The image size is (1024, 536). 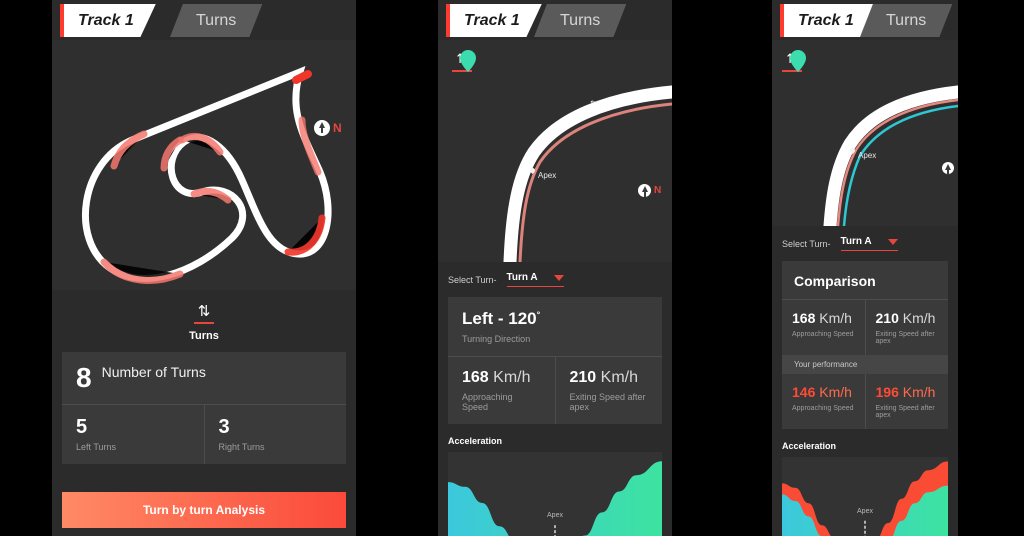 I want to click on ref-approach-unit: Km/h, so click(x=835, y=318).